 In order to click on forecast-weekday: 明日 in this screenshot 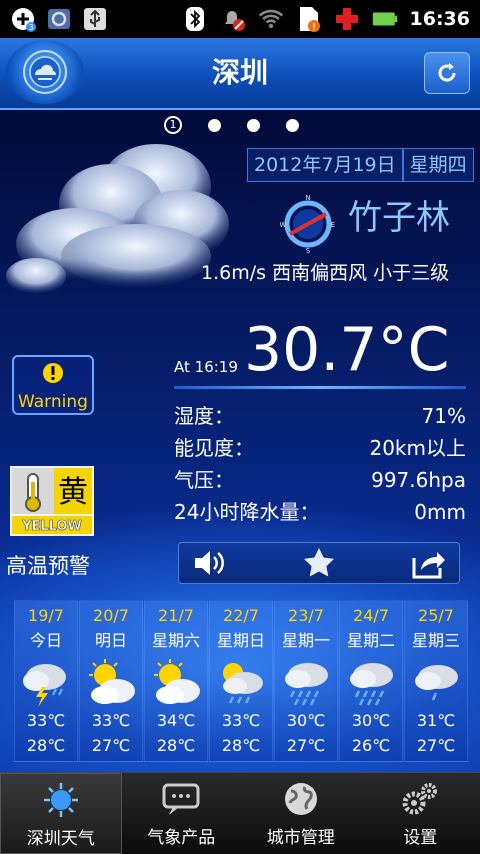, I will do `click(110, 640)`.